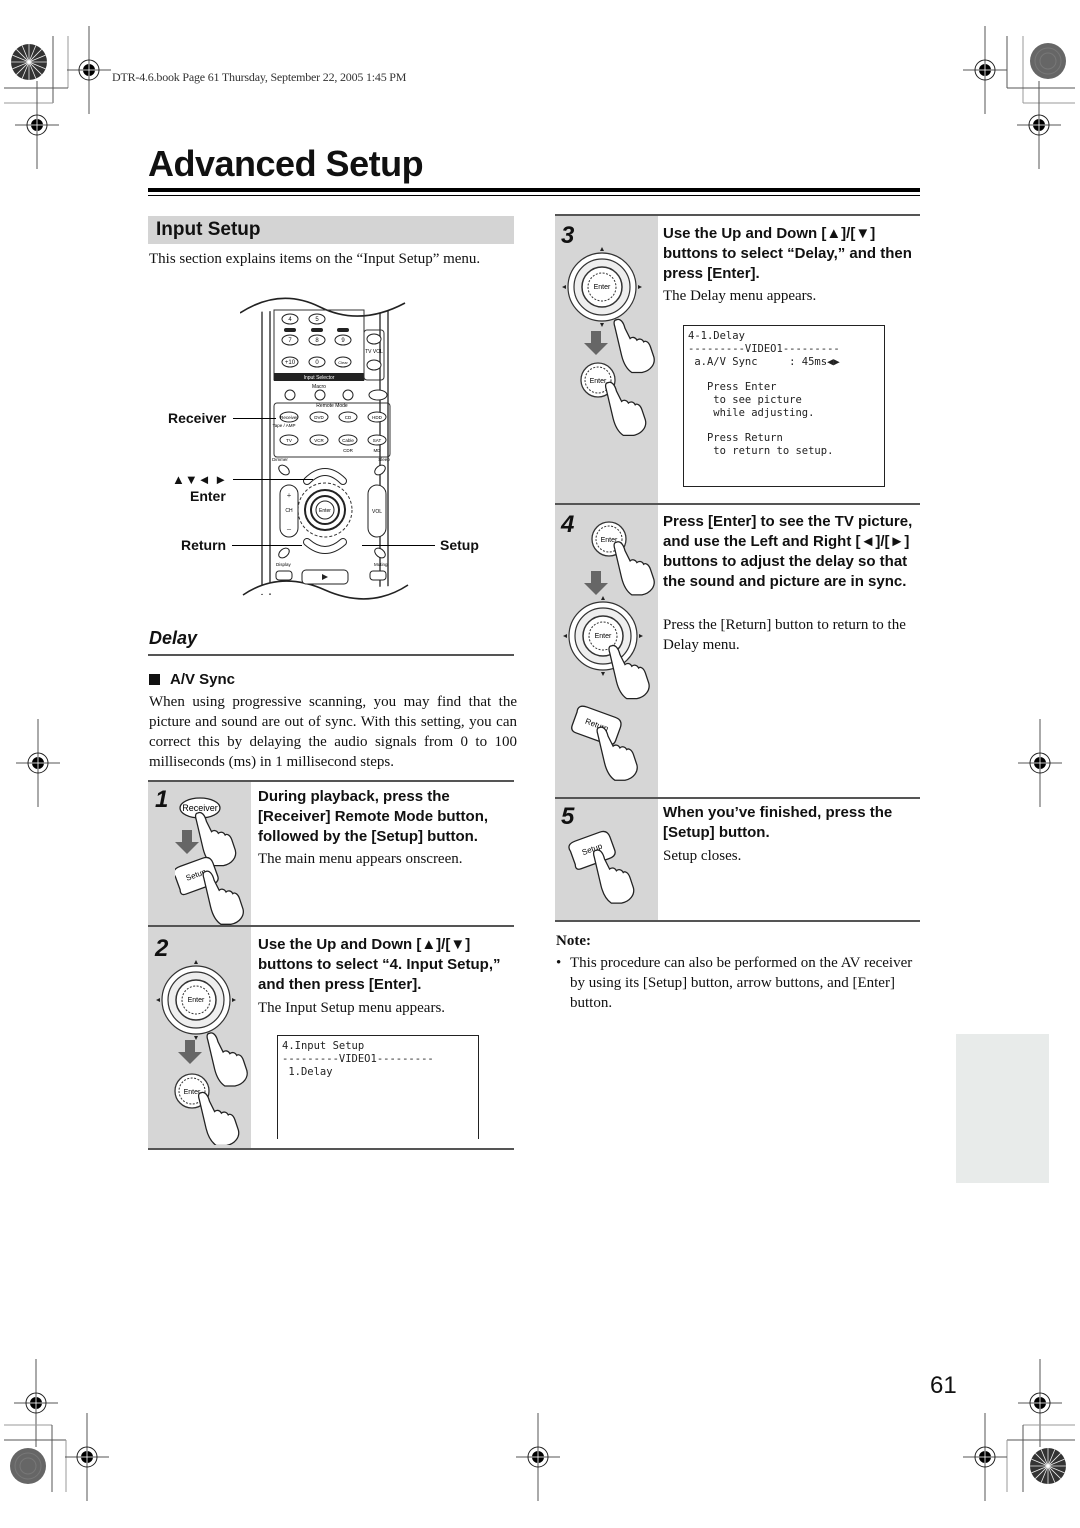 The width and height of the screenshot is (1080, 1528). Describe the element at coordinates (384, 459) in the screenshot. I see `svg-text: Sleep` at that location.